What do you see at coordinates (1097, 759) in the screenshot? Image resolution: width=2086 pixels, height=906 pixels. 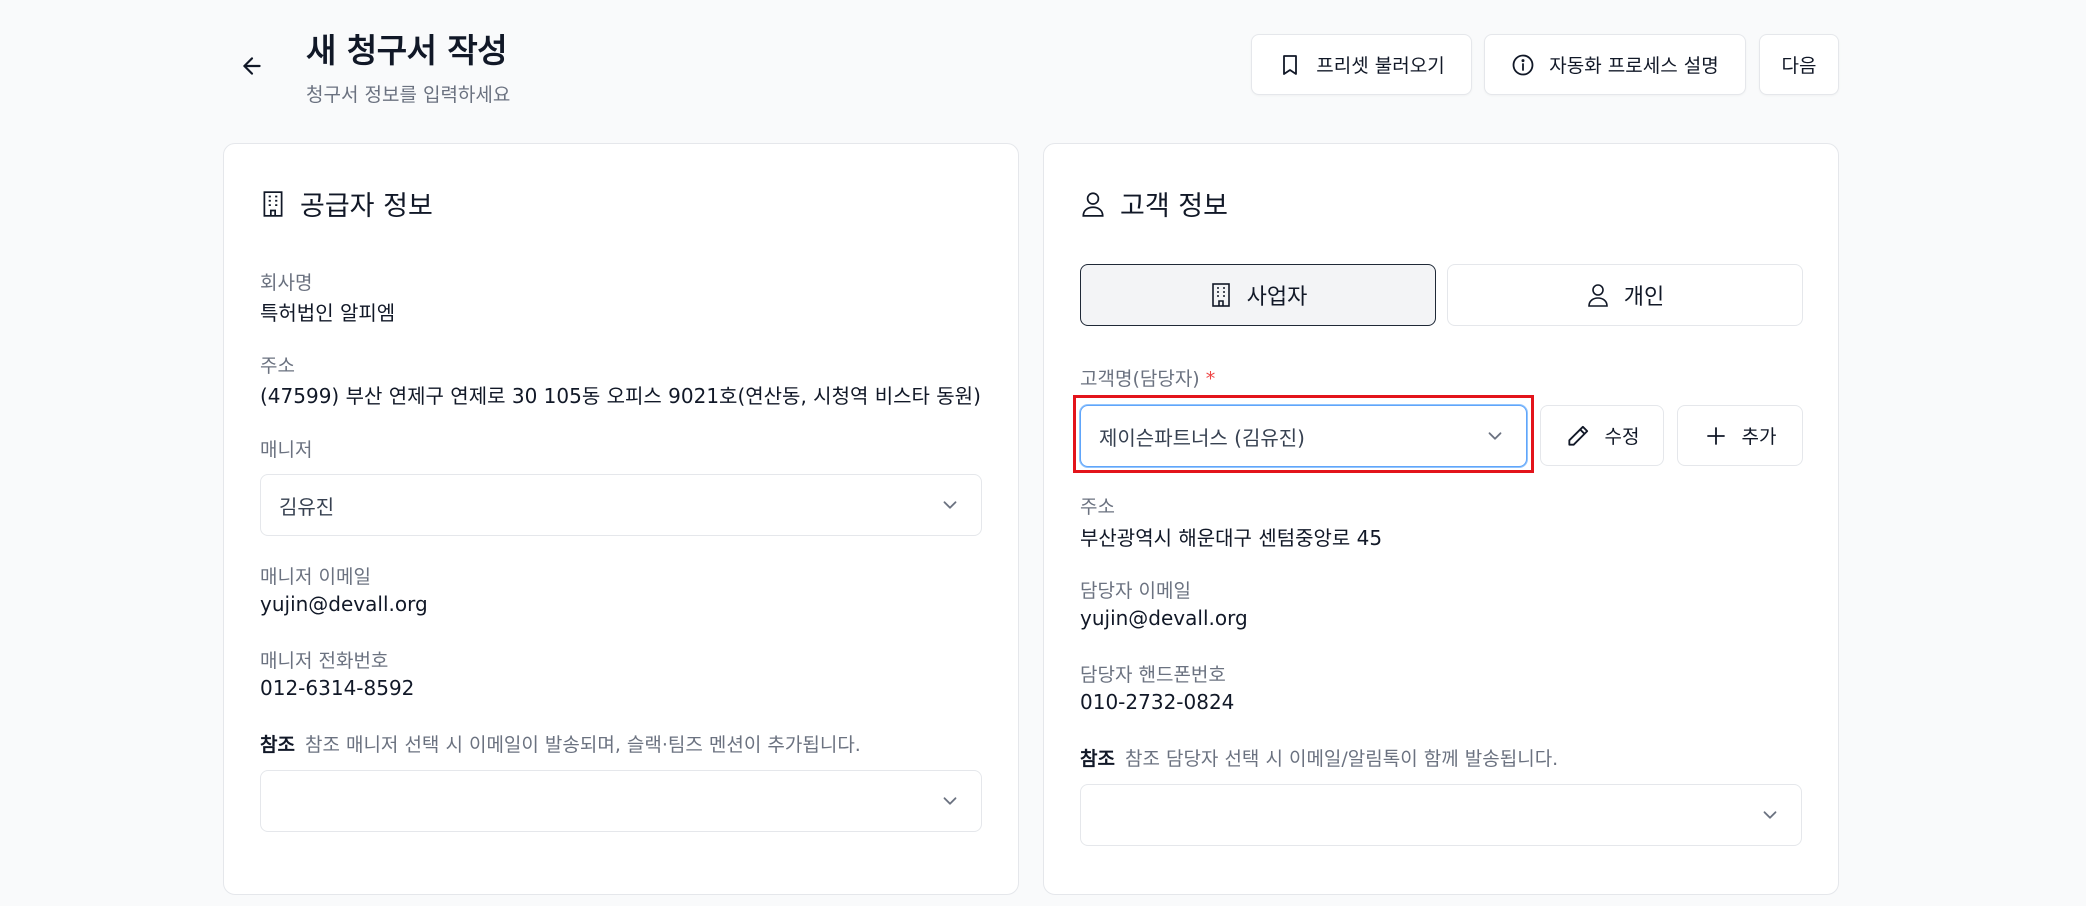 I see `customer-cc-label: 참조` at bounding box center [1097, 759].